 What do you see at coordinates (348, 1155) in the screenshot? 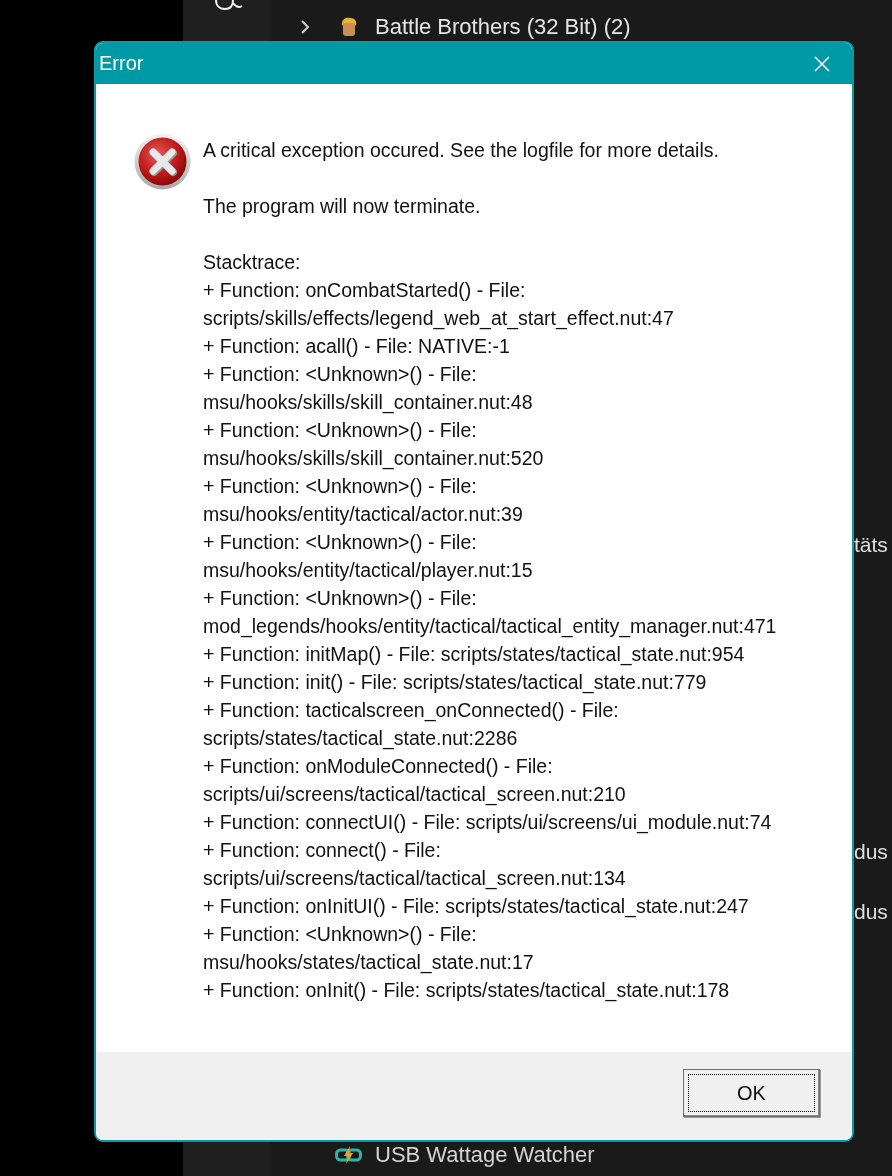
I see `charging-icon` at bounding box center [348, 1155].